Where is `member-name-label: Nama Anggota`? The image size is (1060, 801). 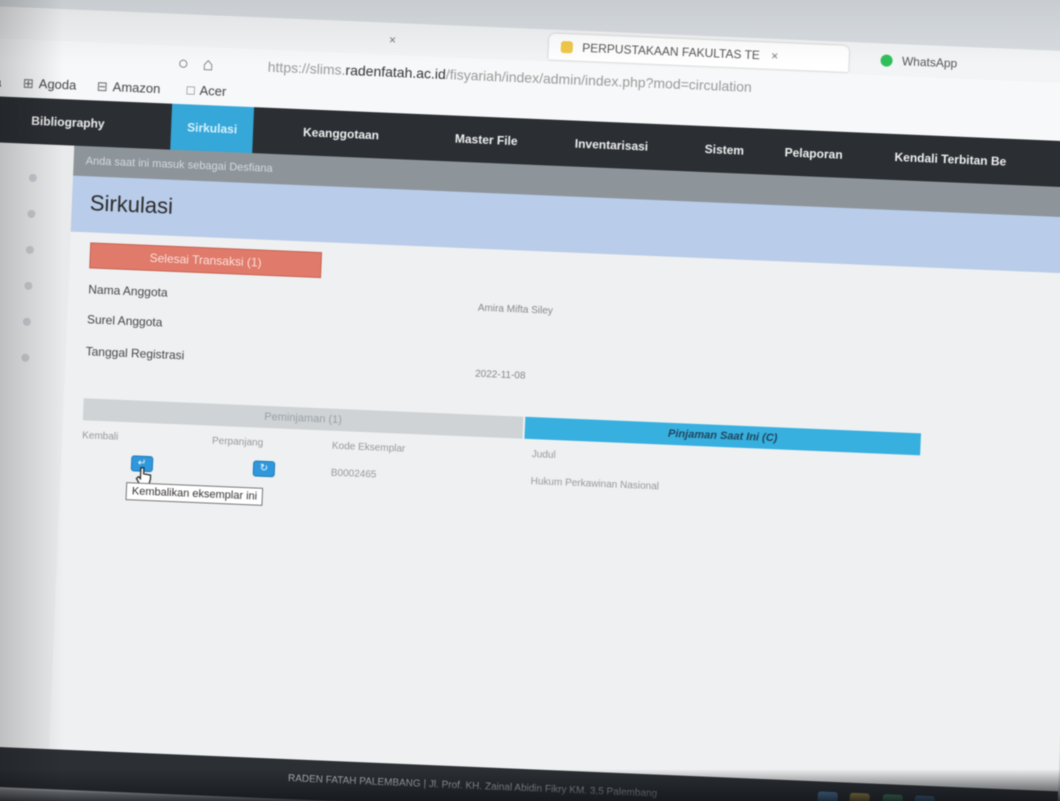
member-name-label: Nama Anggota is located at coordinates (128, 291).